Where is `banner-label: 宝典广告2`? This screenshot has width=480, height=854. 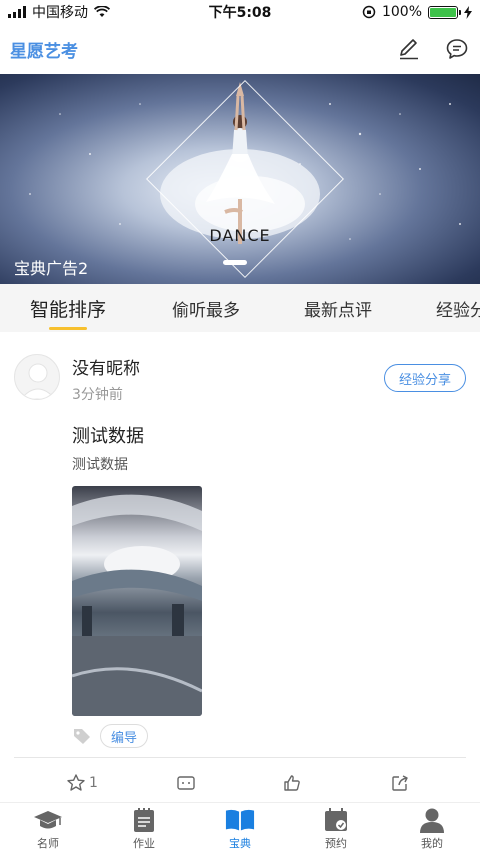
banner-label: 宝典广告2 is located at coordinates (51, 268).